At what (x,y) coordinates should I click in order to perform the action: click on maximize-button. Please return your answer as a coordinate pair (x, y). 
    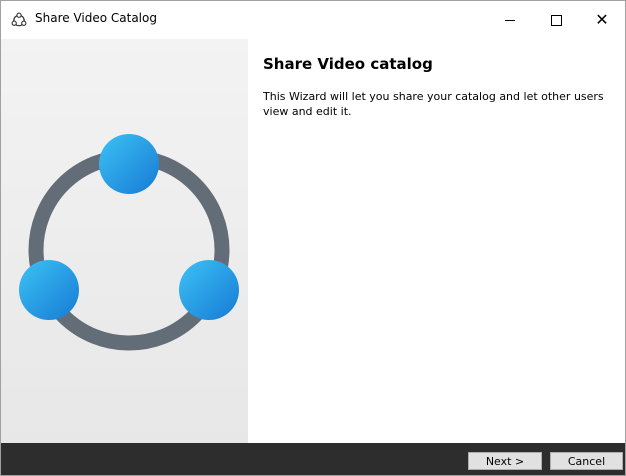
    Looking at the image, I should click on (556, 20).